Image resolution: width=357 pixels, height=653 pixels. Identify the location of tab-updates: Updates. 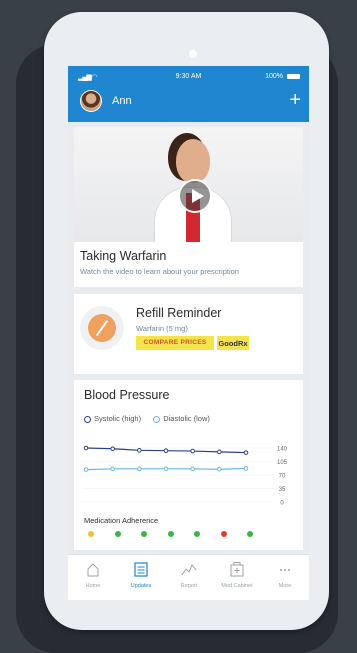
(141, 575).